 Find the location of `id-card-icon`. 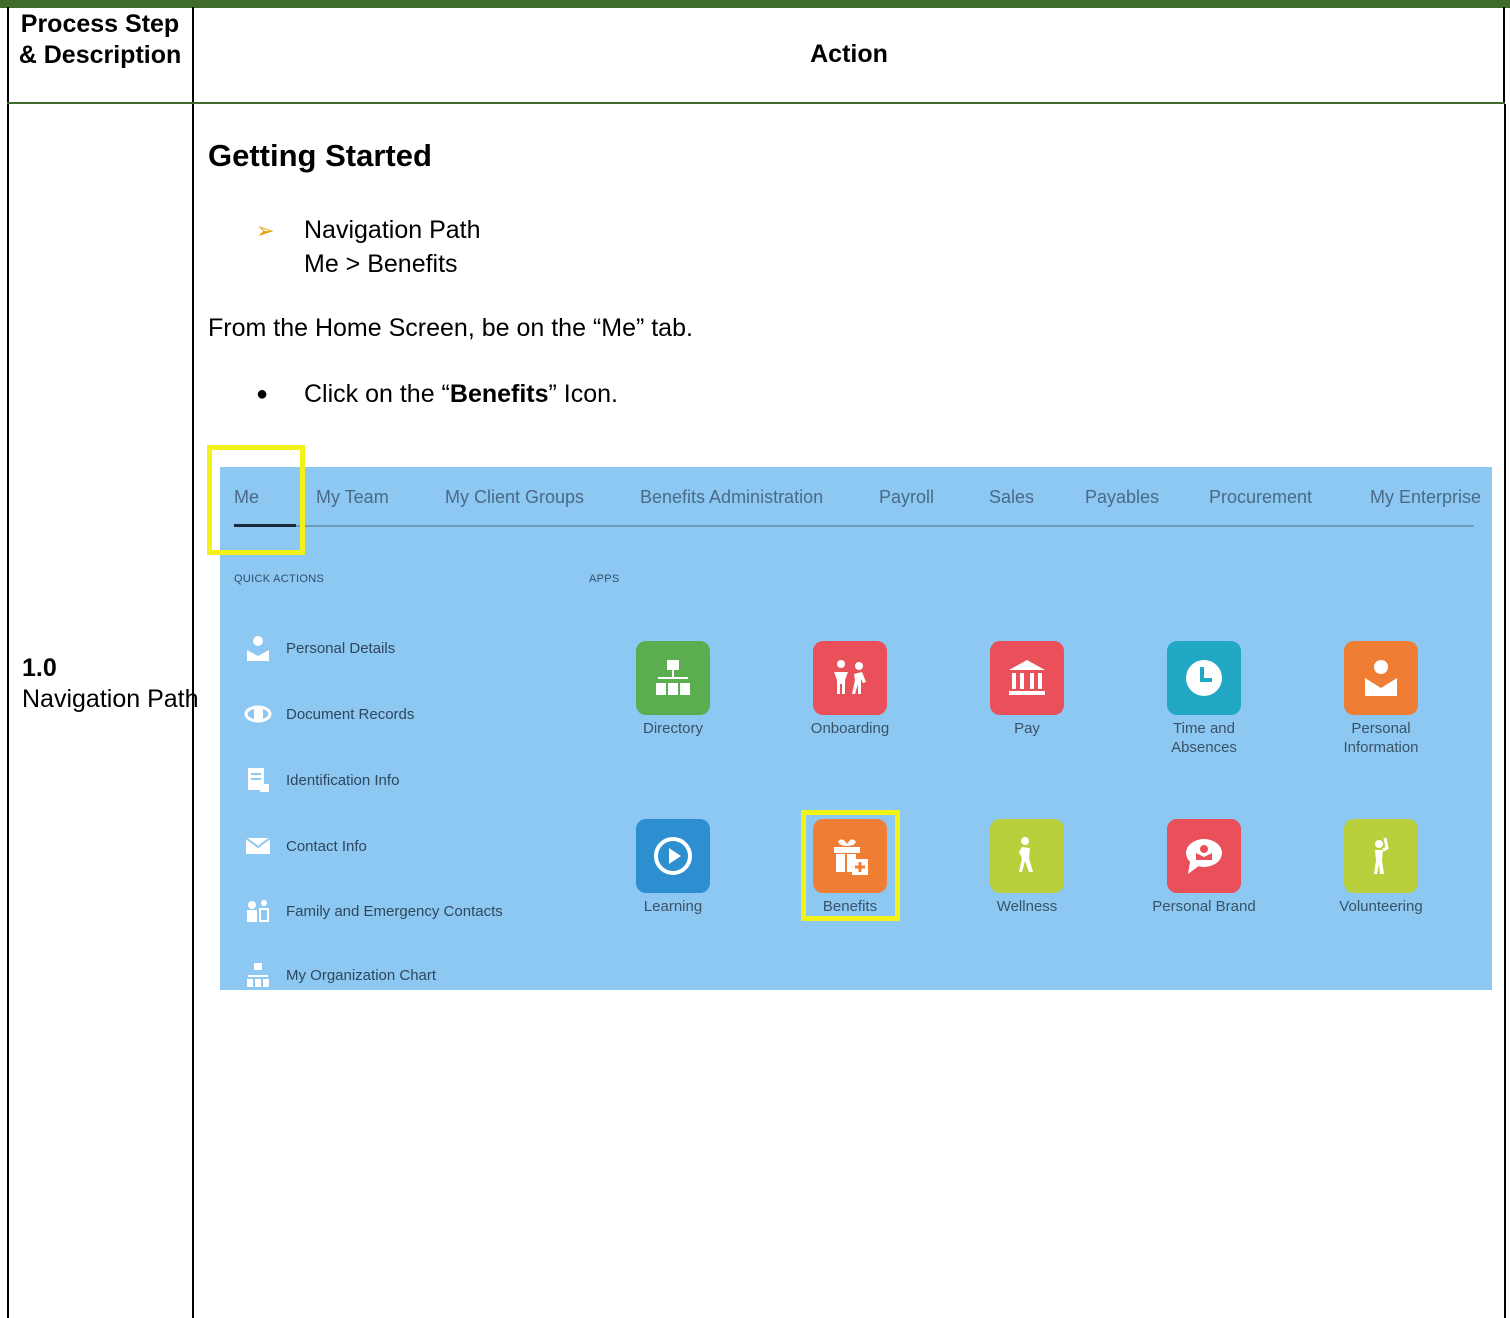

id-card-icon is located at coordinates (258, 780).